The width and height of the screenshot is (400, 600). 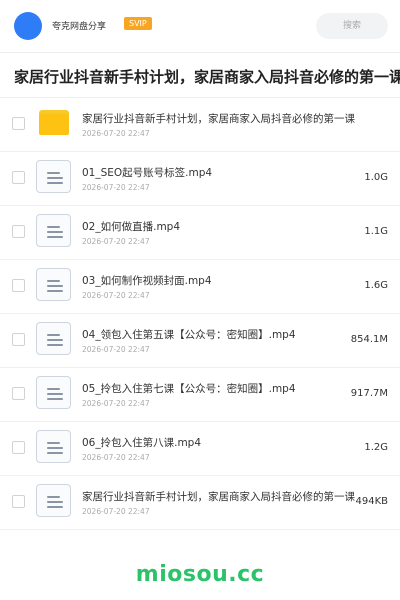 I want to click on file-size: 1.0G, so click(x=376, y=177).